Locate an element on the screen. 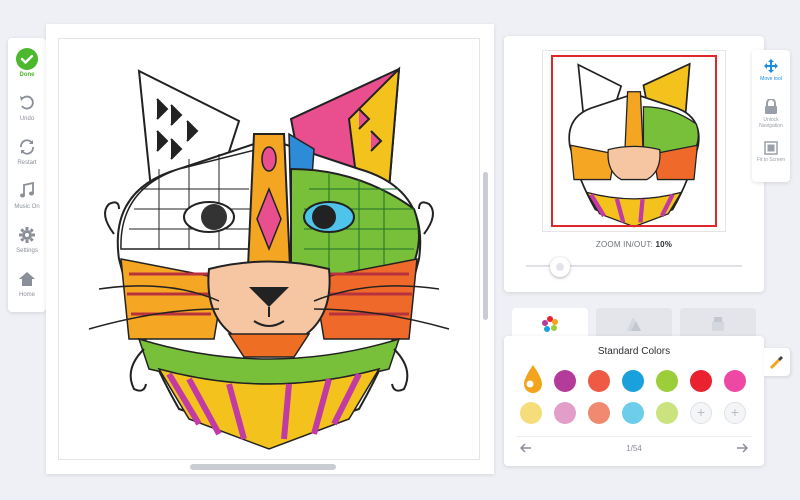  page-indicator: 1/54 is located at coordinates (634, 448).